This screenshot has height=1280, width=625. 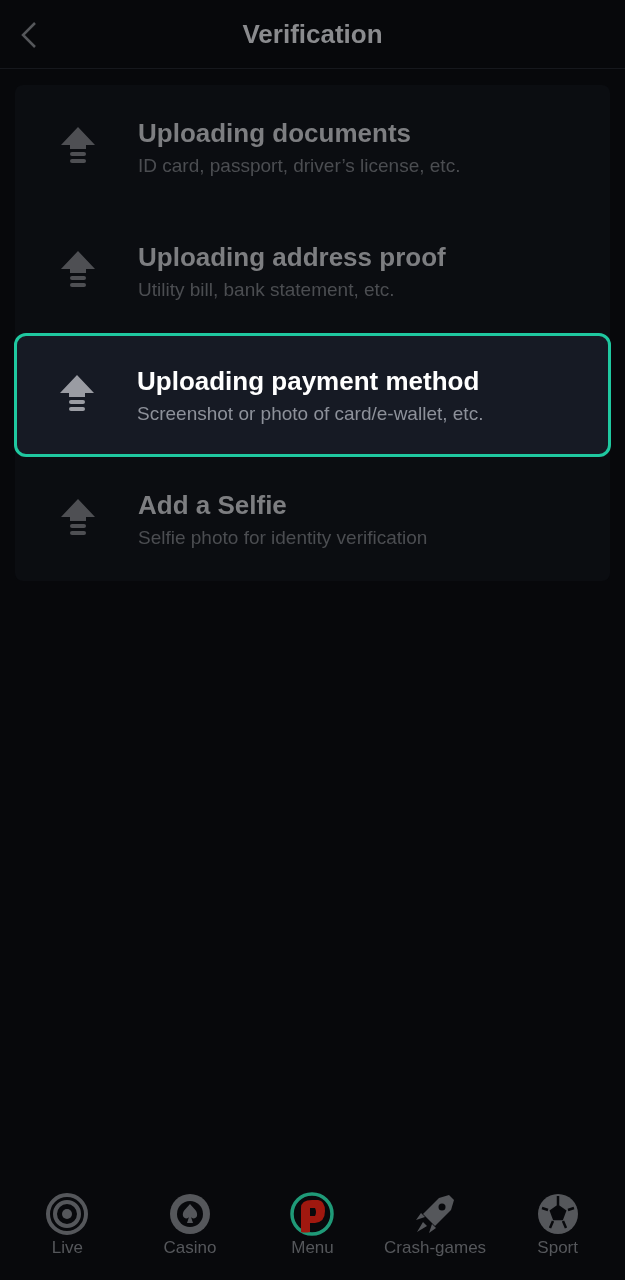 What do you see at coordinates (283, 537) in the screenshot?
I see `item-subtitle: Selfie photo for identity verification` at bounding box center [283, 537].